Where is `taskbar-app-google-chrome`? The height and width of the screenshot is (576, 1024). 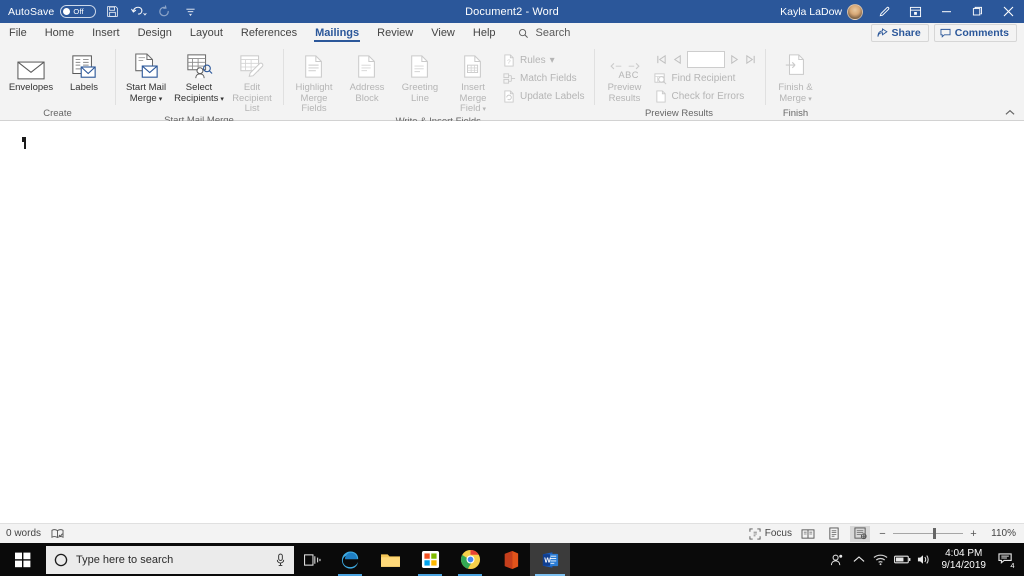 taskbar-app-google-chrome is located at coordinates (470, 559).